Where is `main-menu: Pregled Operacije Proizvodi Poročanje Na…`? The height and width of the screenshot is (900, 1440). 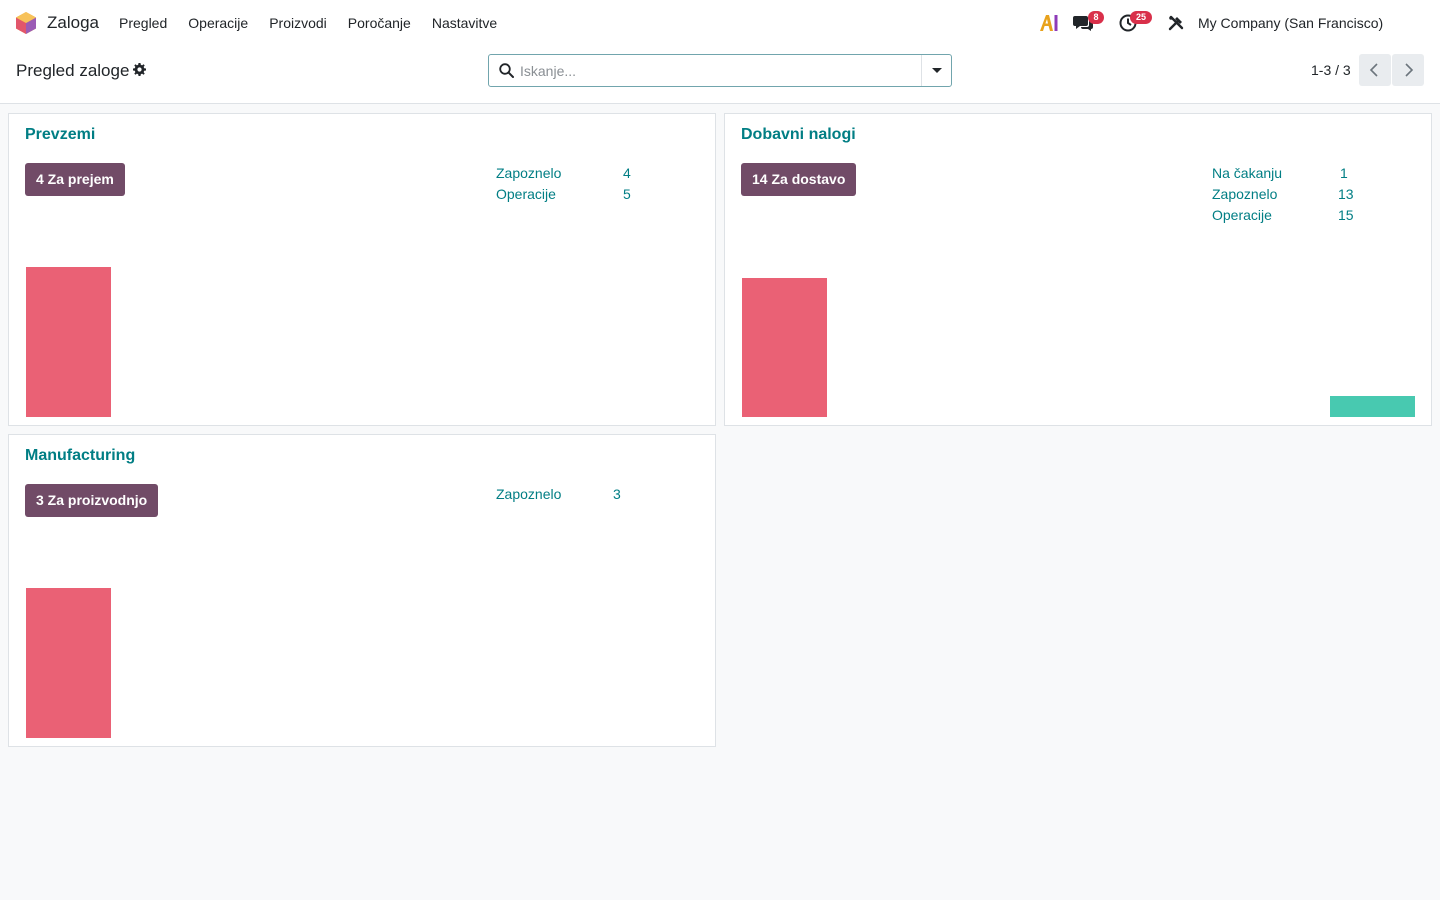
main-menu: Pregled Operacije Proizvodi Poročanje Na… is located at coordinates (318, 23).